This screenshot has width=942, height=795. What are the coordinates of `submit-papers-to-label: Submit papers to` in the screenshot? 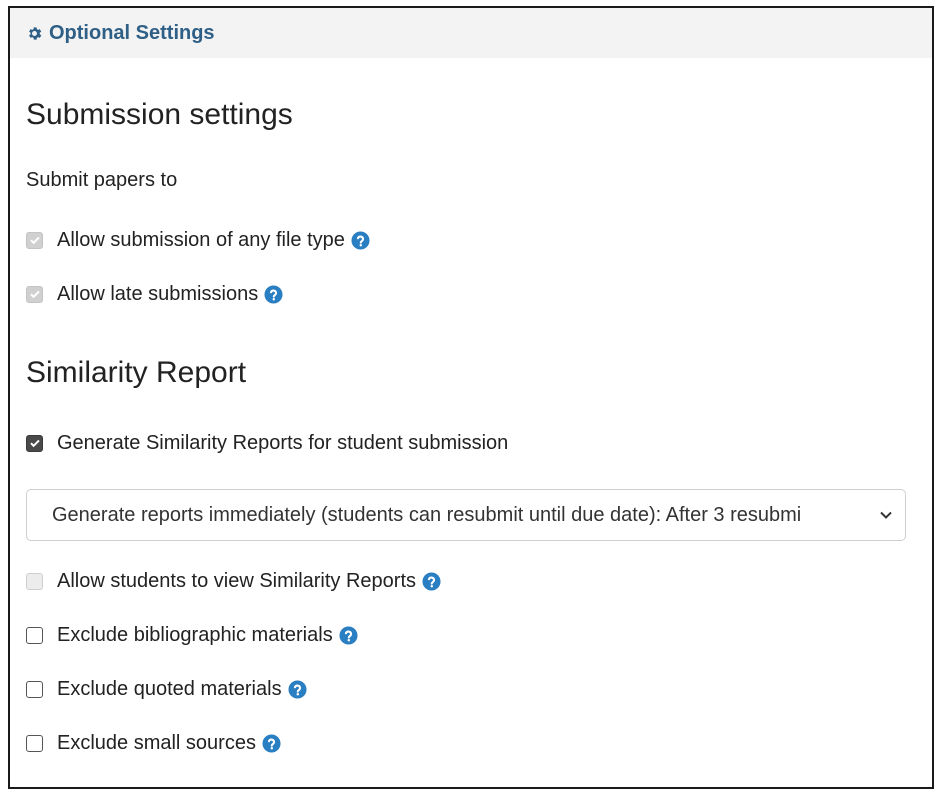 It's located at (102, 180).